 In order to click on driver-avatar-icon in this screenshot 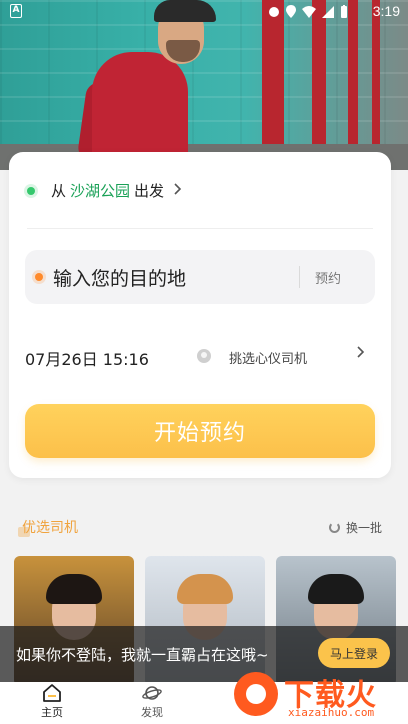, I will do `click(204, 356)`.